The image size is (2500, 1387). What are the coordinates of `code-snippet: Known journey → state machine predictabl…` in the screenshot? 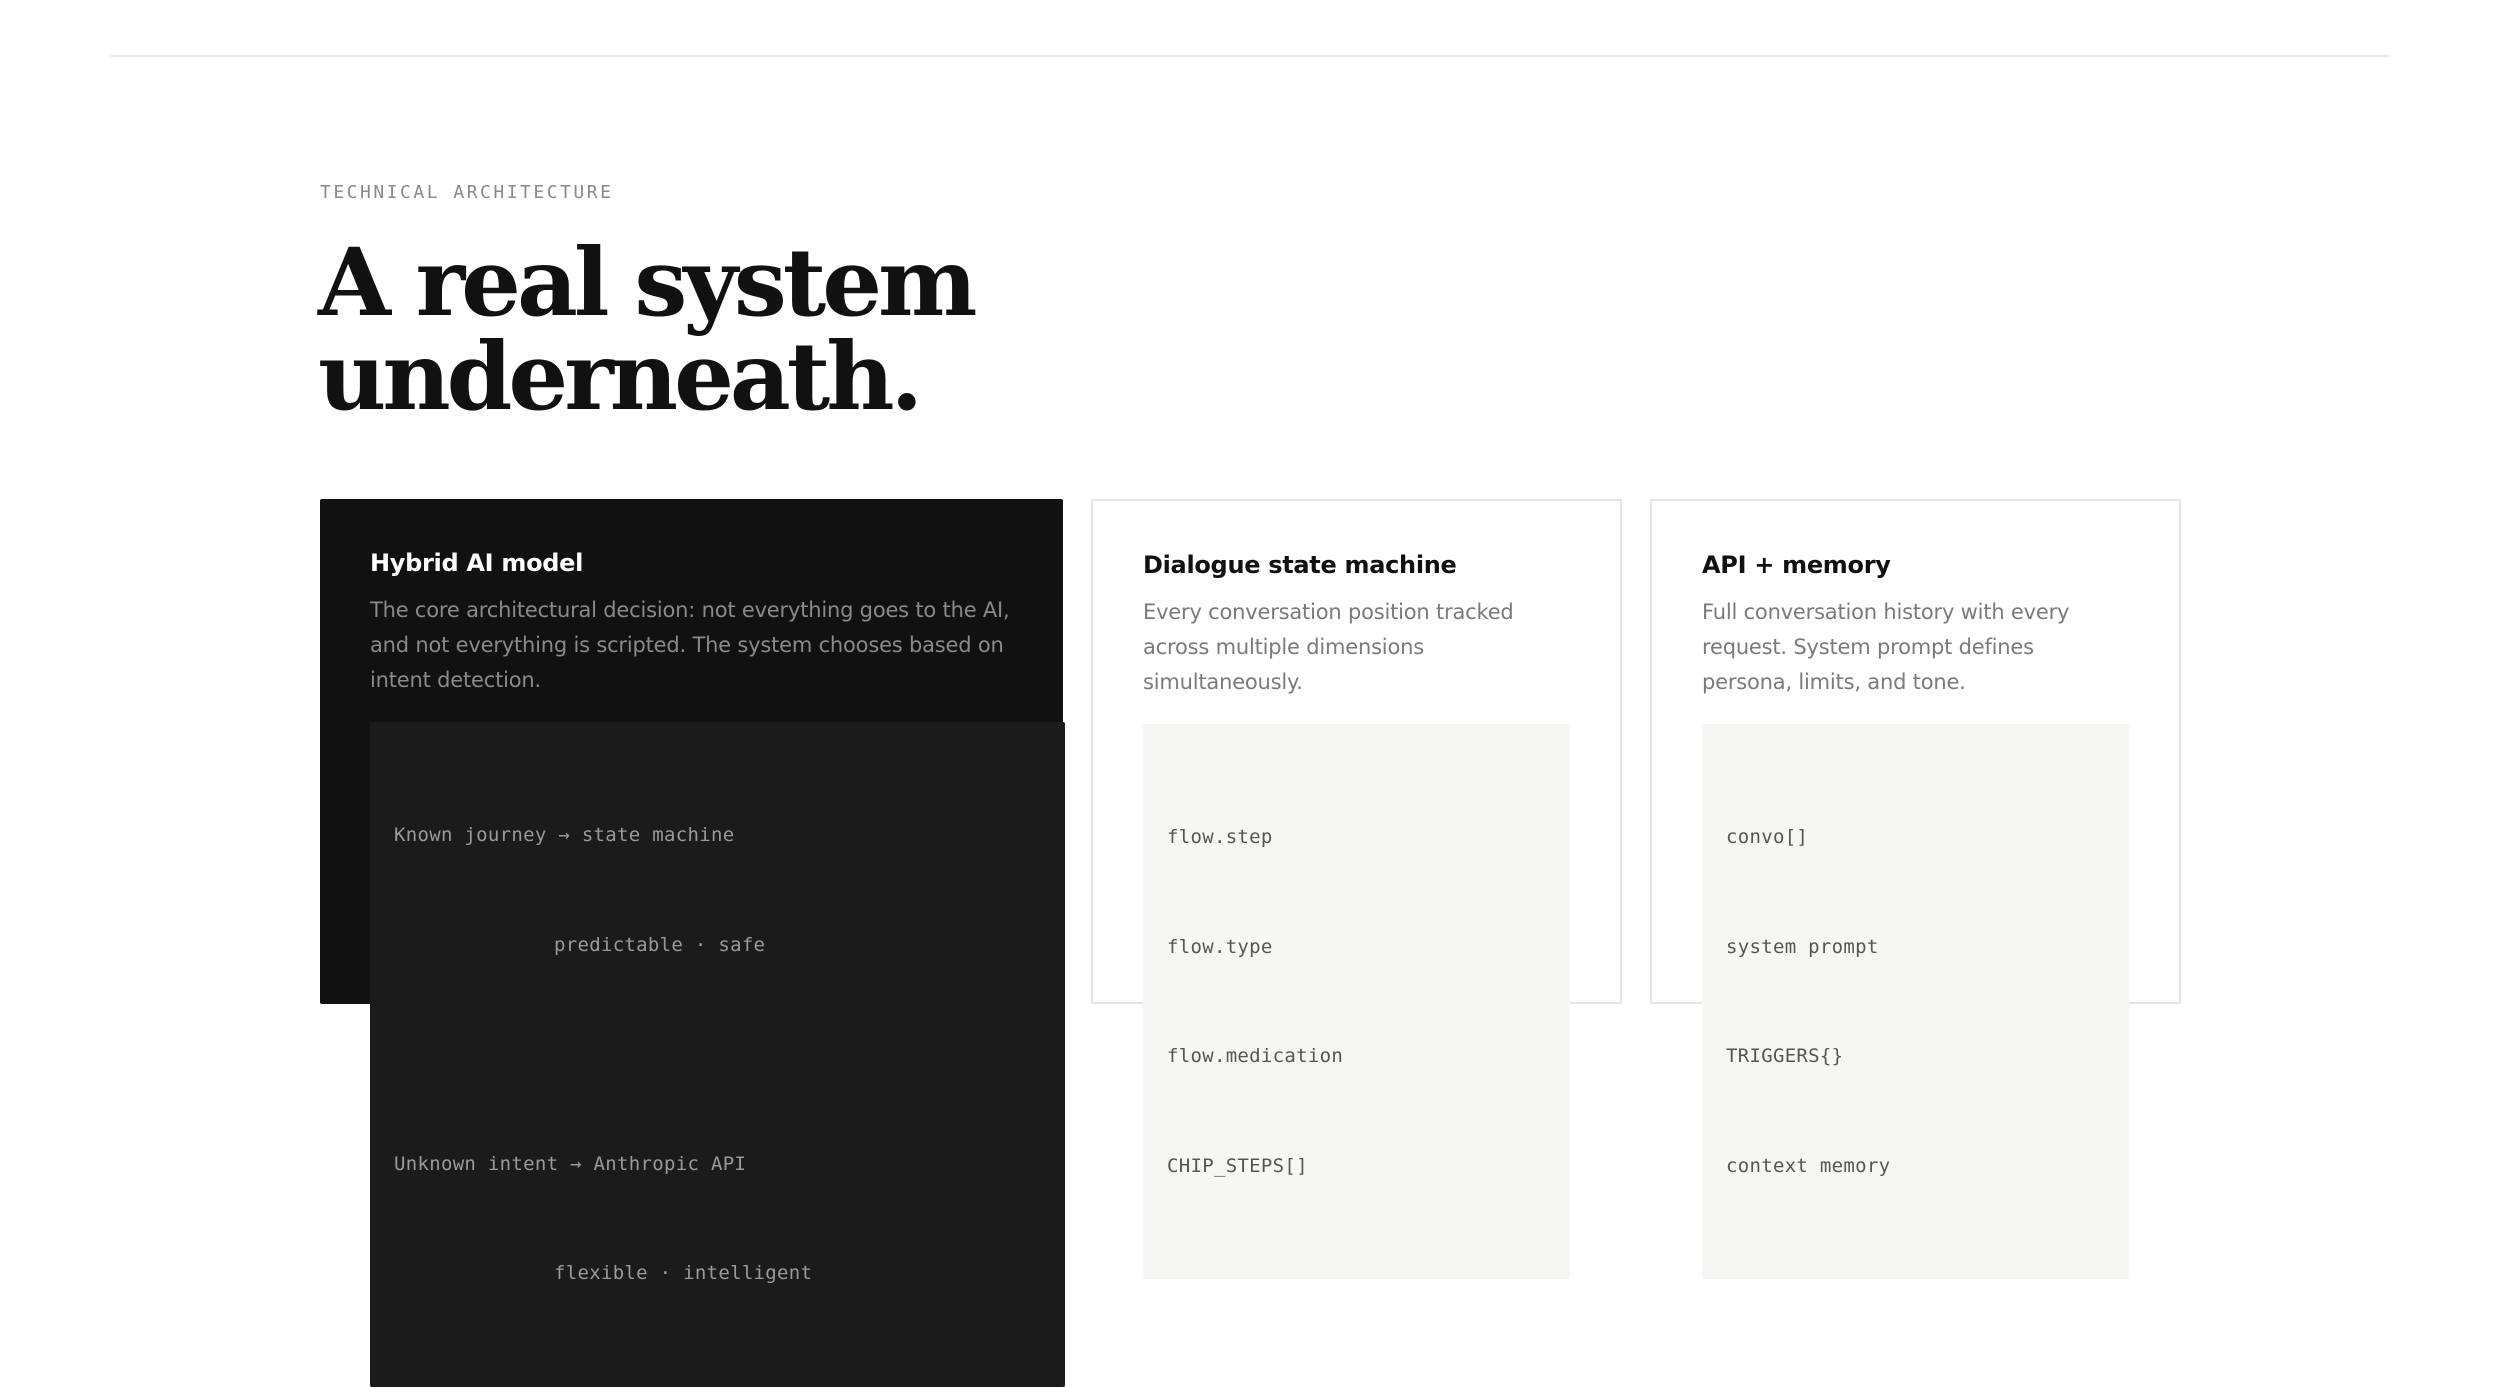 It's located at (717, 1054).